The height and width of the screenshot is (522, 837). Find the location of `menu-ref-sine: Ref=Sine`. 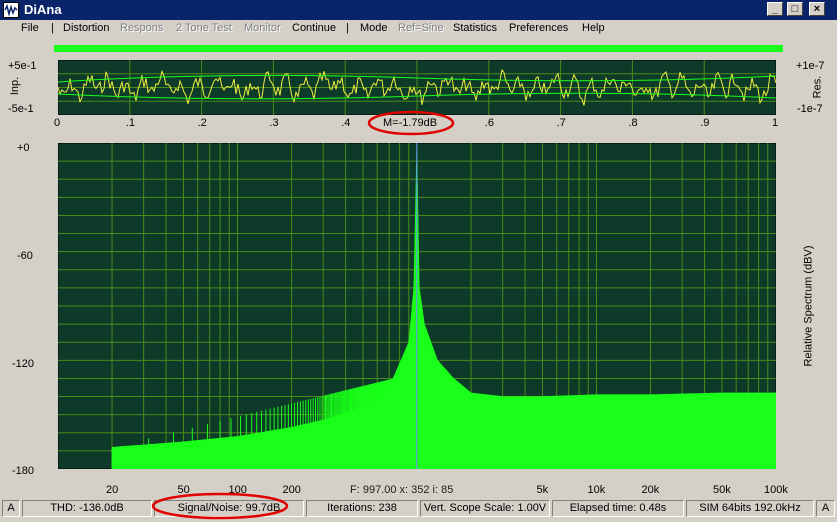

menu-ref-sine: Ref=Sine is located at coordinates (421, 28).